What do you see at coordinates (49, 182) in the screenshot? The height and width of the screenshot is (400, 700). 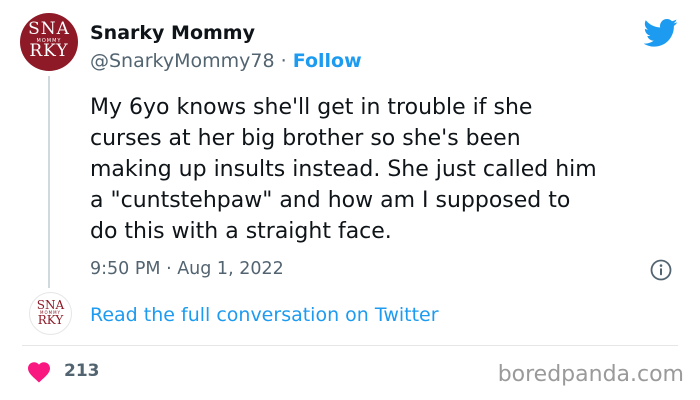 I see `thread-line` at bounding box center [49, 182].